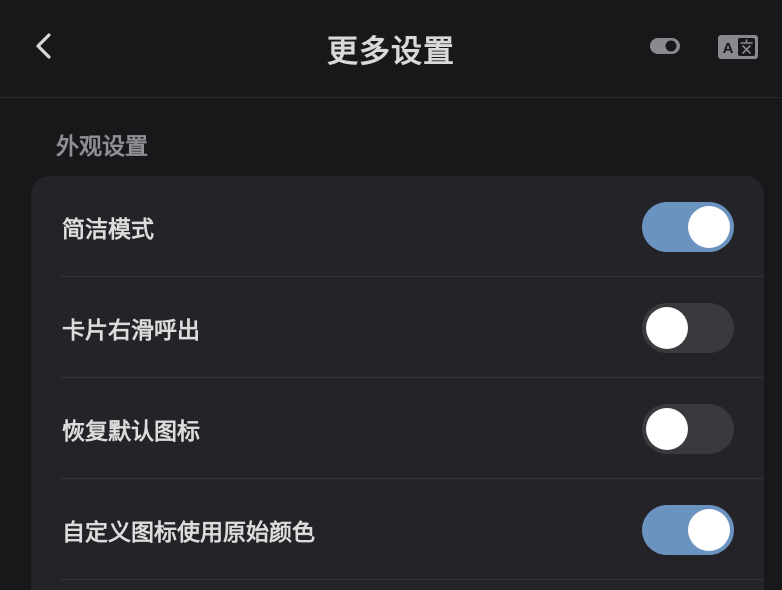 This screenshot has height=590, width=782. I want to click on divider, so click(412, 579).